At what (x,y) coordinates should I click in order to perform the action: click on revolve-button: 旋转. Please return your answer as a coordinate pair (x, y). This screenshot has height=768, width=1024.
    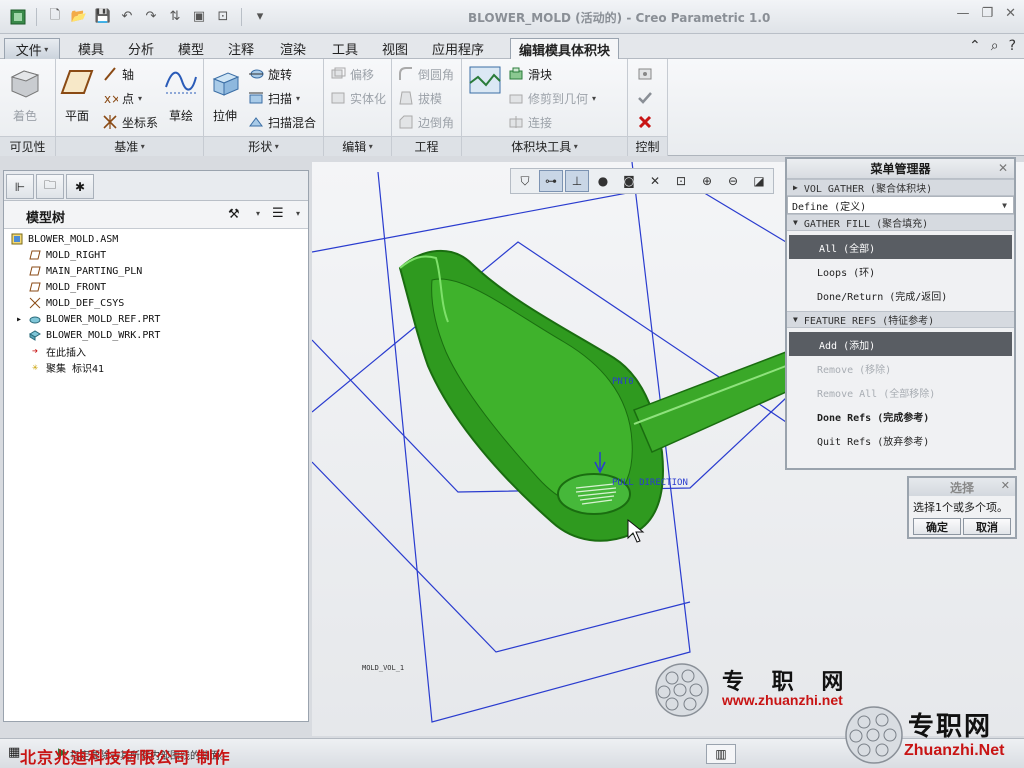
    Looking at the image, I should click on (270, 74).